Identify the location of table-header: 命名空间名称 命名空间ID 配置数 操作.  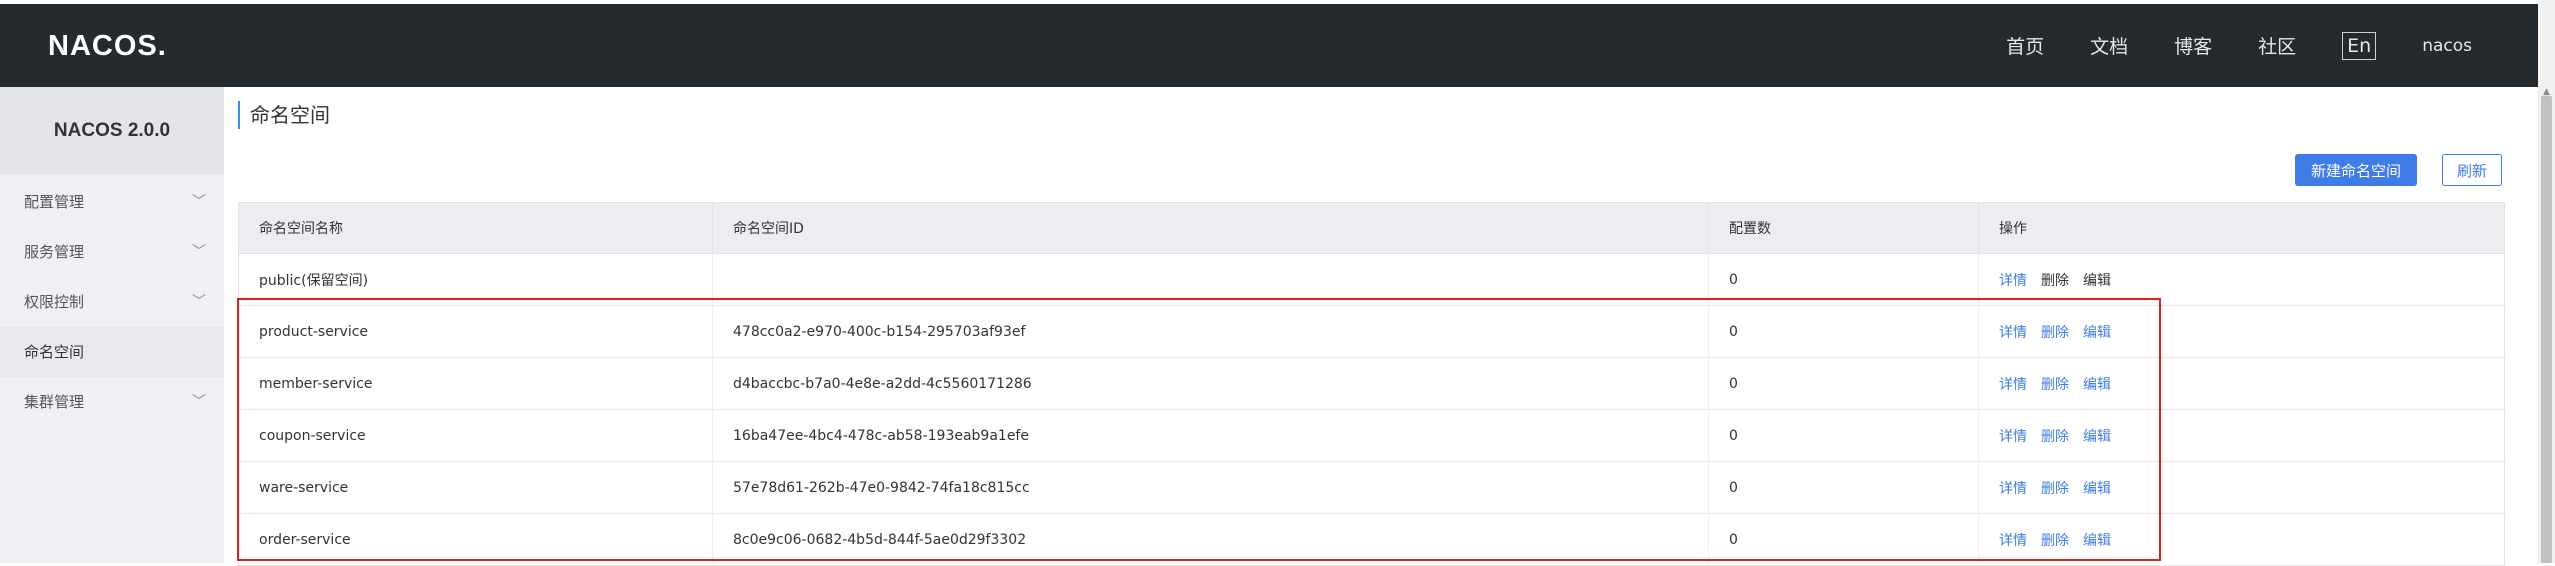
(1371, 228).